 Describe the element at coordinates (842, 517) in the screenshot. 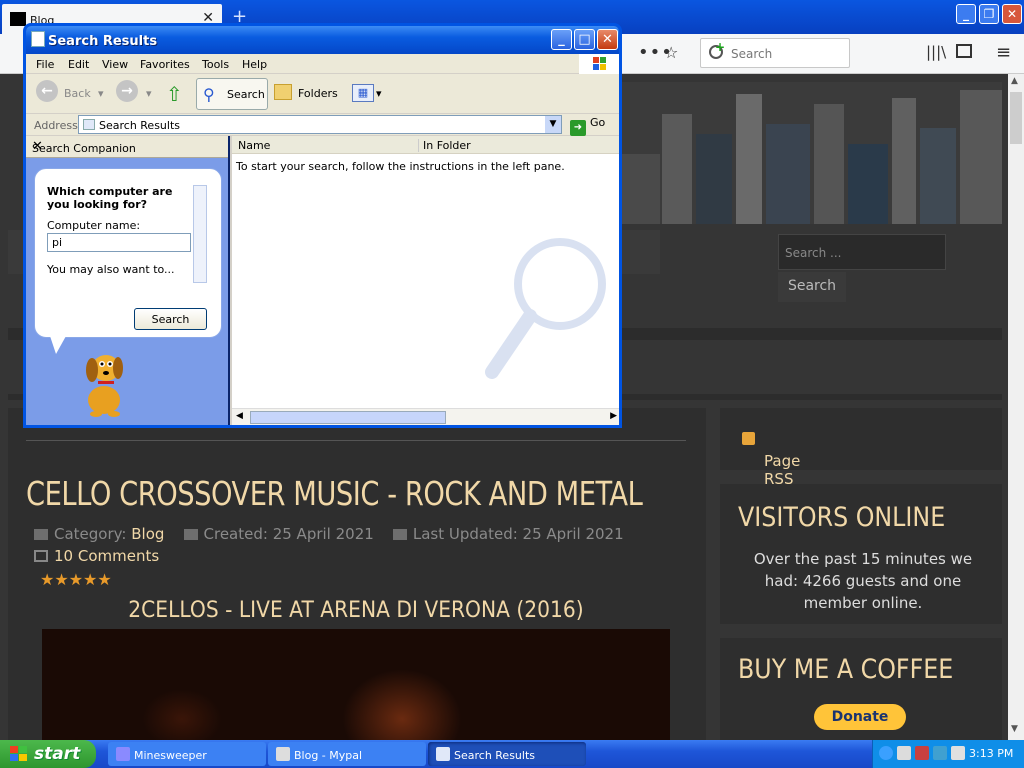

I see `visitors-title: VISITORS ONLINE` at that location.